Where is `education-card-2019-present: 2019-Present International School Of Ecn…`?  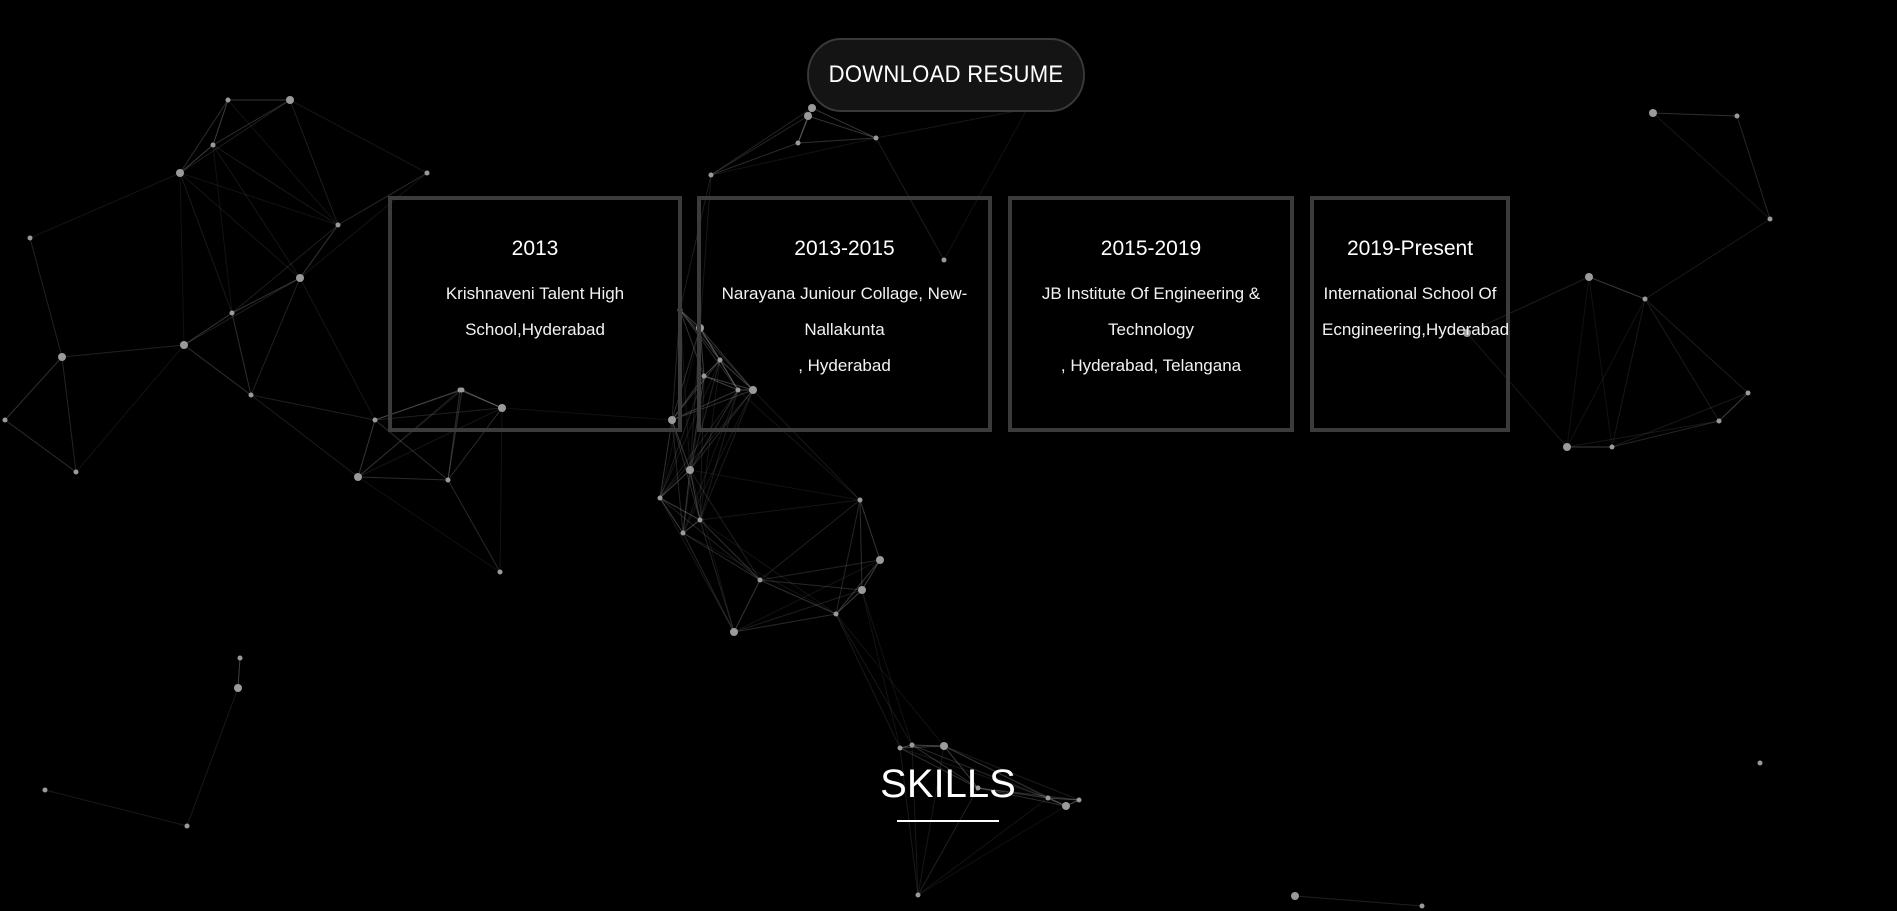 education-card-2019-present: 2019-Present International School Of Ecn… is located at coordinates (1410, 314).